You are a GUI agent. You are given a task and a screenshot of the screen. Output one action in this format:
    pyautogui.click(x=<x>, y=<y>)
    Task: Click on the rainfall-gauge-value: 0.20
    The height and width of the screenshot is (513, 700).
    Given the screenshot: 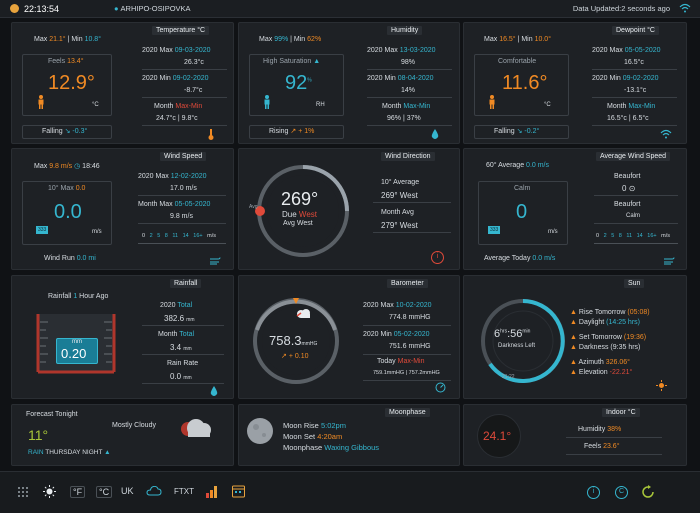 What is the action you would take?
    pyautogui.click(x=74, y=353)
    